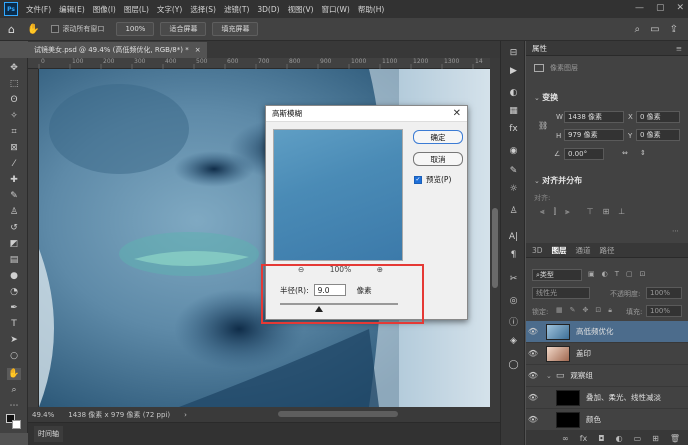 The width and height of the screenshot is (688, 445). What do you see at coordinates (185, 415) in the screenshot?
I see `status-expand-icon: ›` at bounding box center [185, 415].